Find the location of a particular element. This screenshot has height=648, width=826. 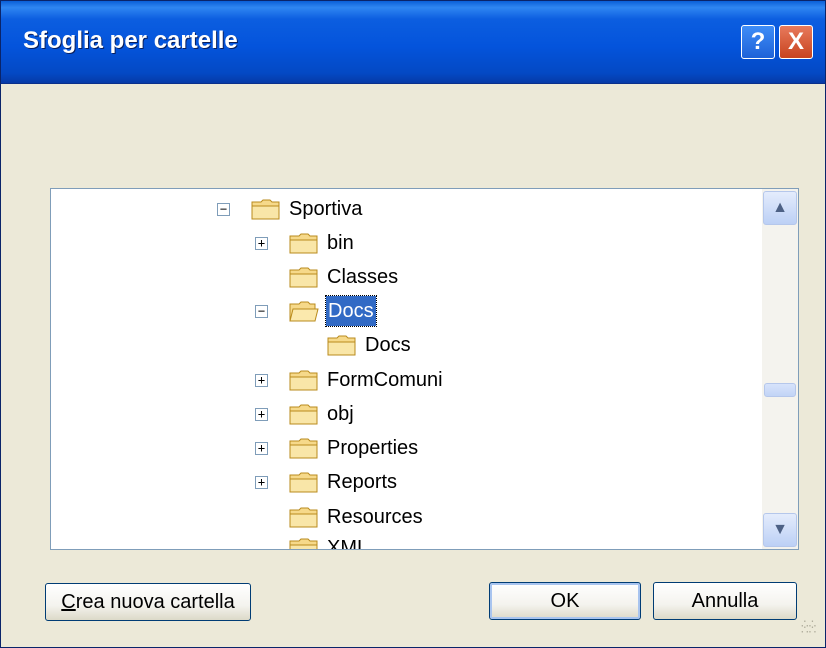

help-icon: ? is located at coordinates (758, 41).